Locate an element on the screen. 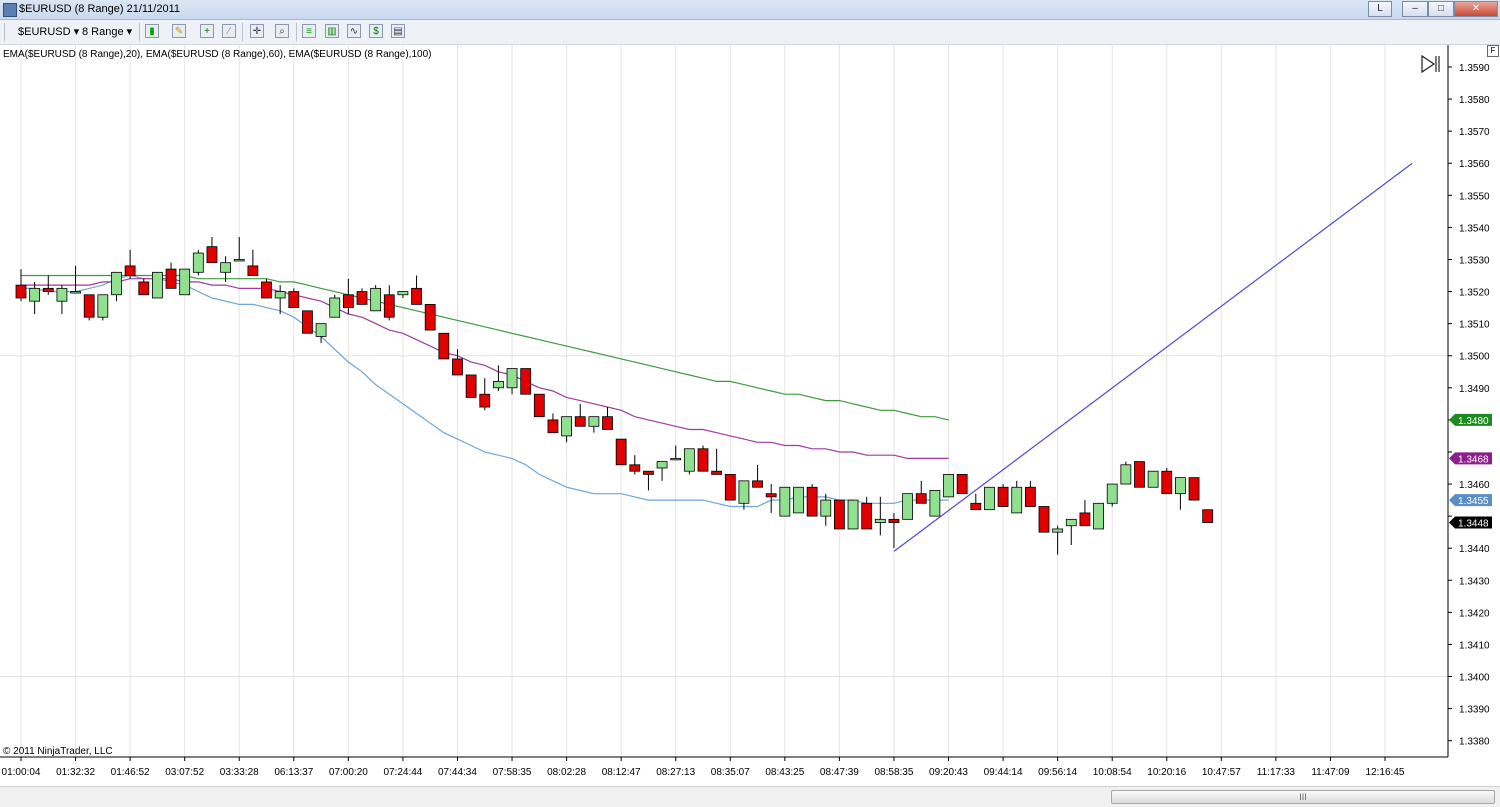 The height and width of the screenshot is (807, 1500). strategies-icon: ▥ is located at coordinates (332, 31).